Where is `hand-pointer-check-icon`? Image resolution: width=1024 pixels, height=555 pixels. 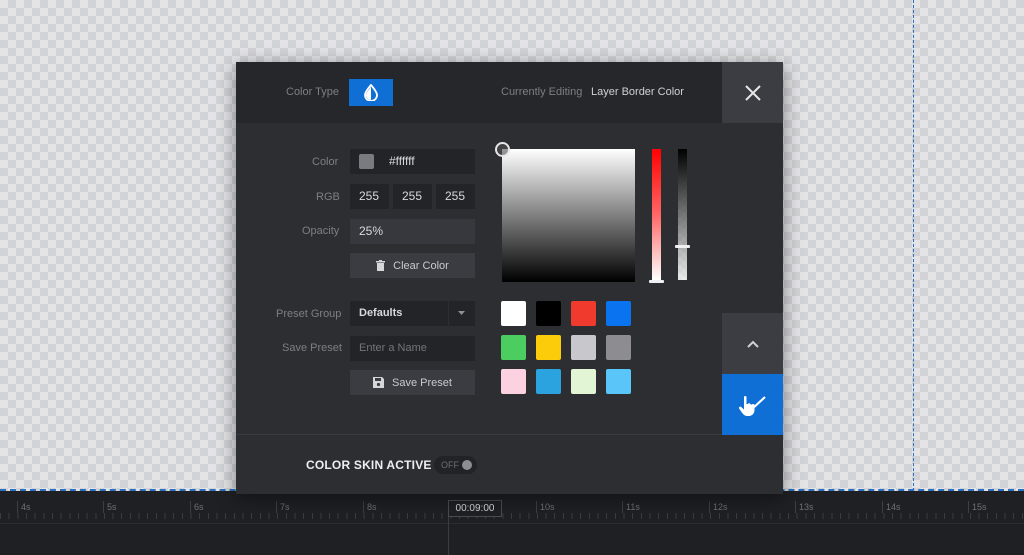 hand-pointer-check-icon is located at coordinates (752, 405).